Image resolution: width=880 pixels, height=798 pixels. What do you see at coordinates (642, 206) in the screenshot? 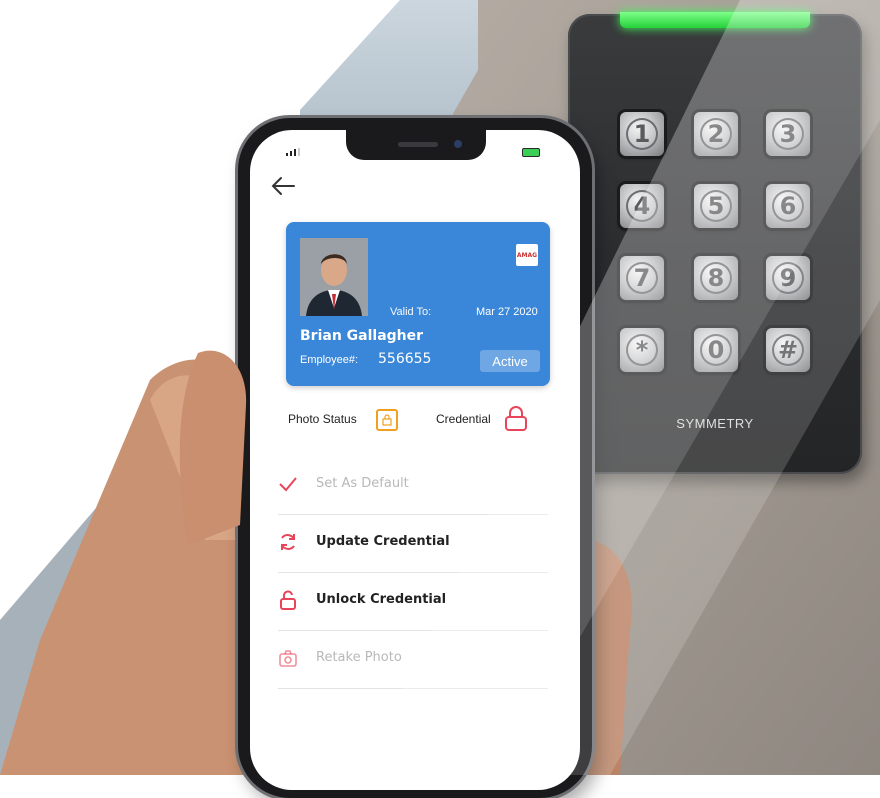
I see `key-4: 4` at bounding box center [642, 206].